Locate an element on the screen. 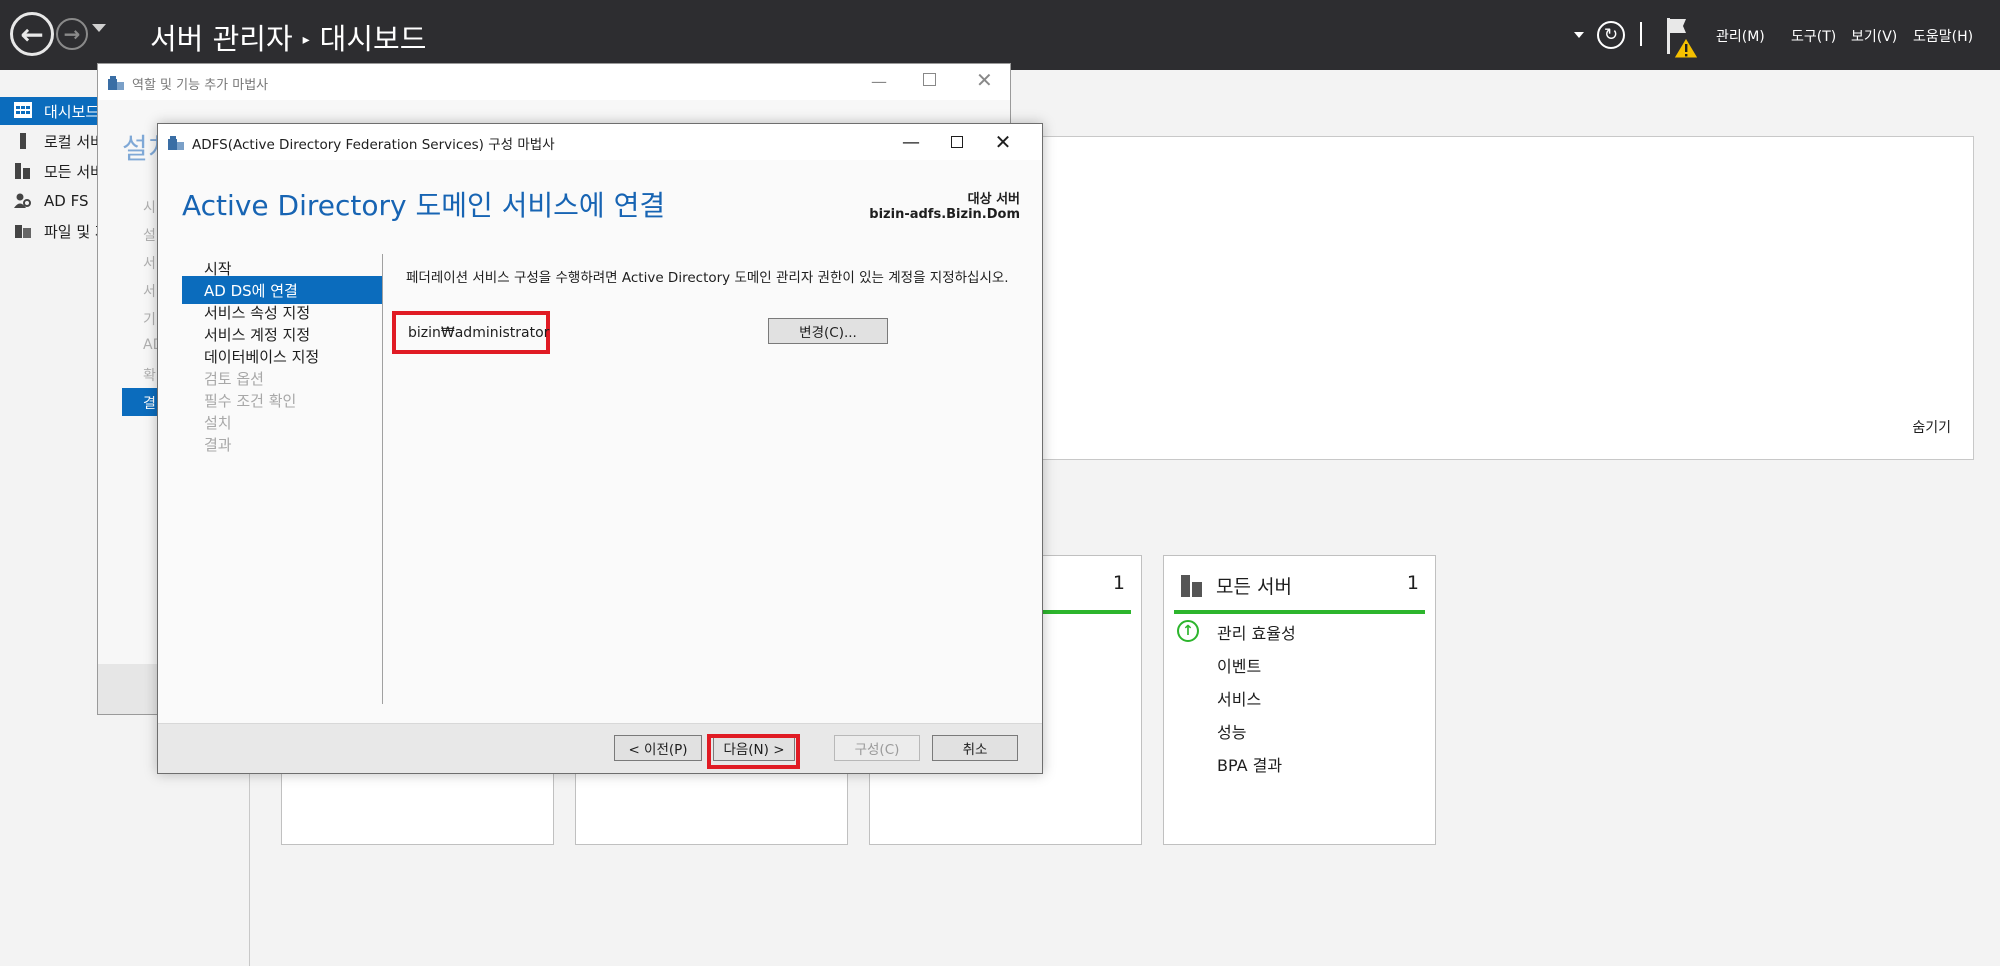  maximize-button is located at coordinates (957, 142).